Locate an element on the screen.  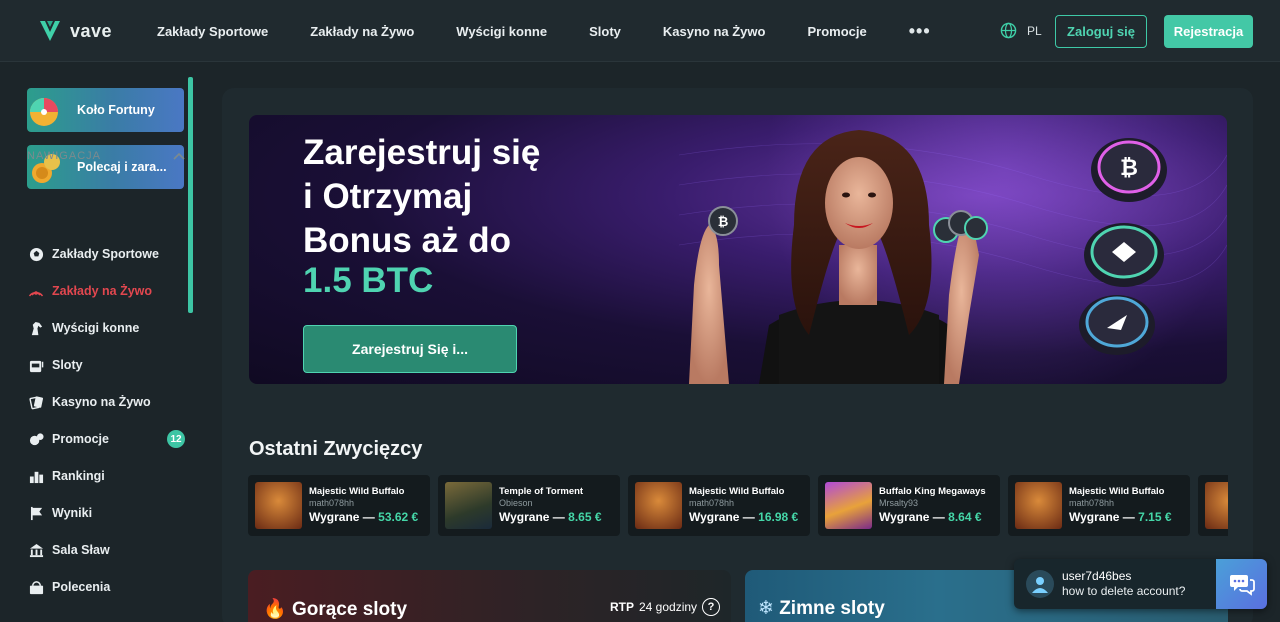
wheel-icon is located at coordinates (47, 110).